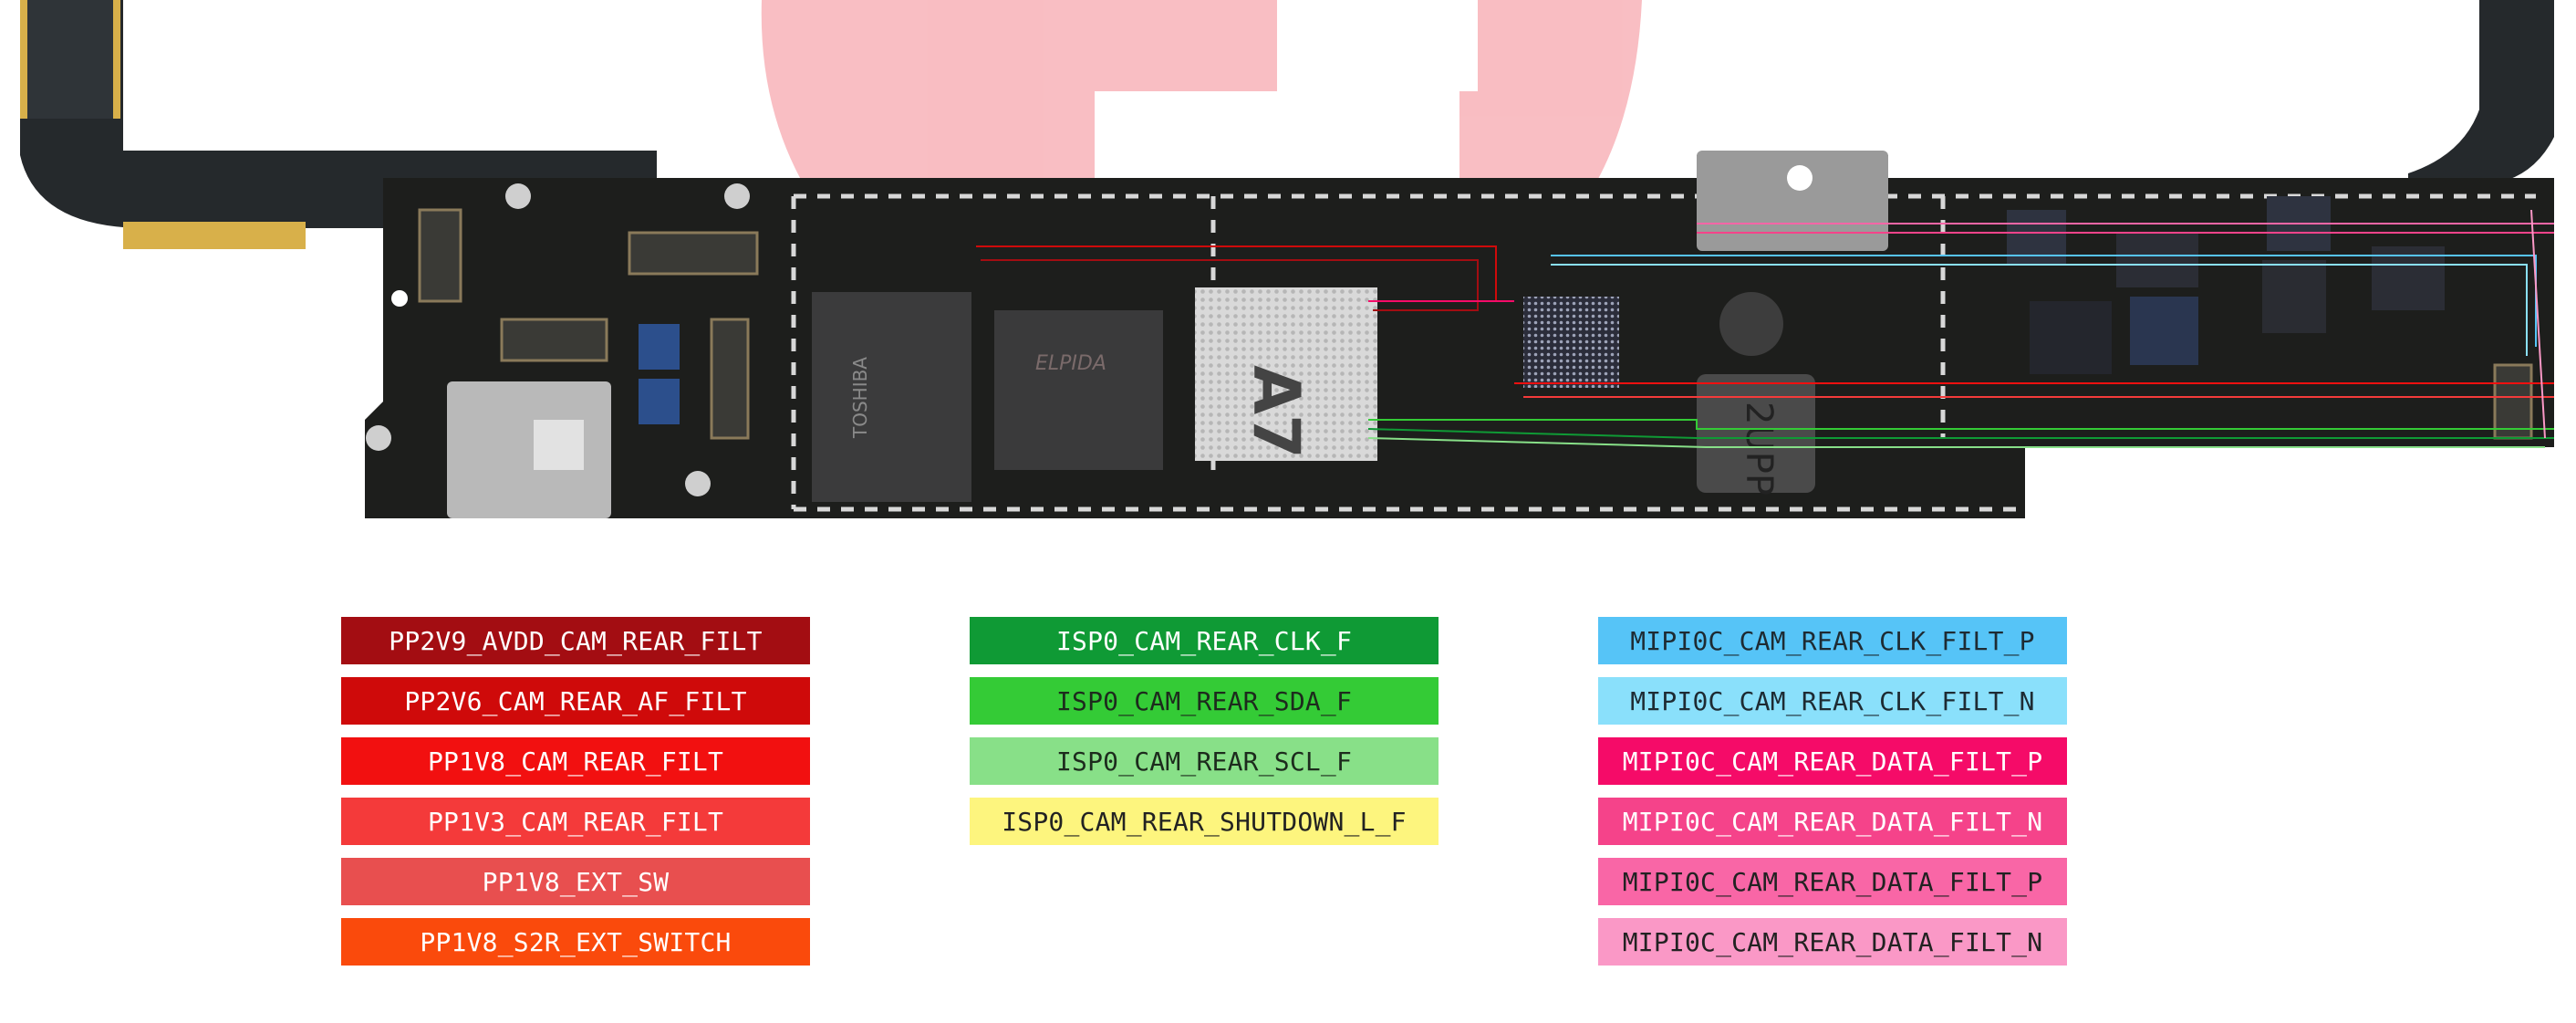 The height and width of the screenshot is (1023, 2576). What do you see at coordinates (1276, 412) in the screenshot?
I see `soc-chip-label: A7` at bounding box center [1276, 412].